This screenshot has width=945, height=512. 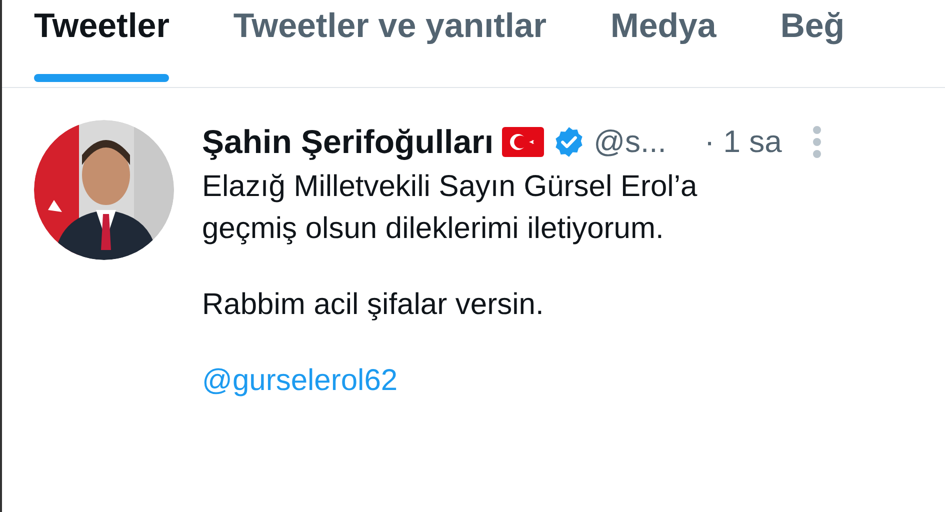 I want to click on tweet-time: · 1 sa, so click(x=743, y=141).